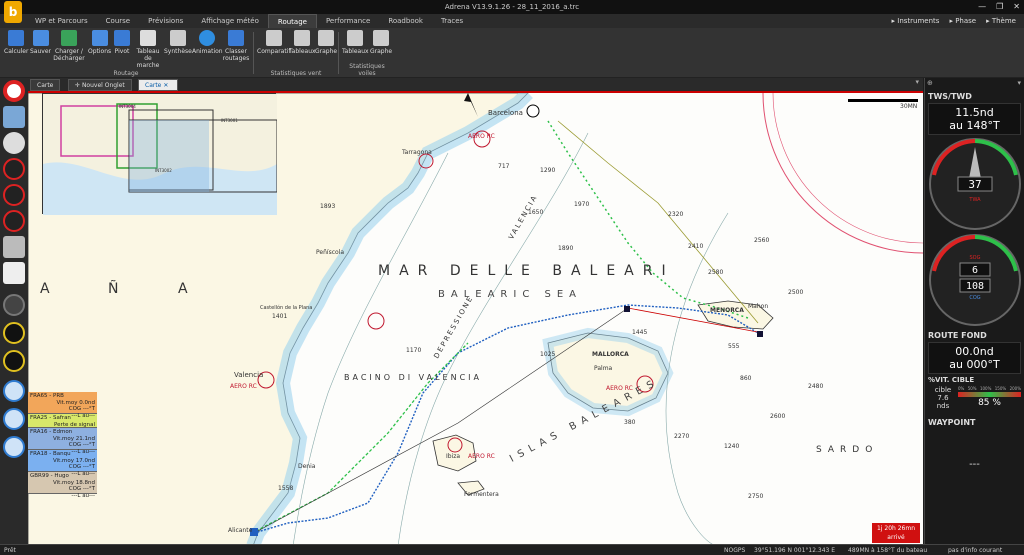 The width and height of the screenshot is (1024, 555). What do you see at coordinates (1001, 21) in the screenshot?
I see `menu-theme: ▸ Thème` at bounding box center [1001, 21].